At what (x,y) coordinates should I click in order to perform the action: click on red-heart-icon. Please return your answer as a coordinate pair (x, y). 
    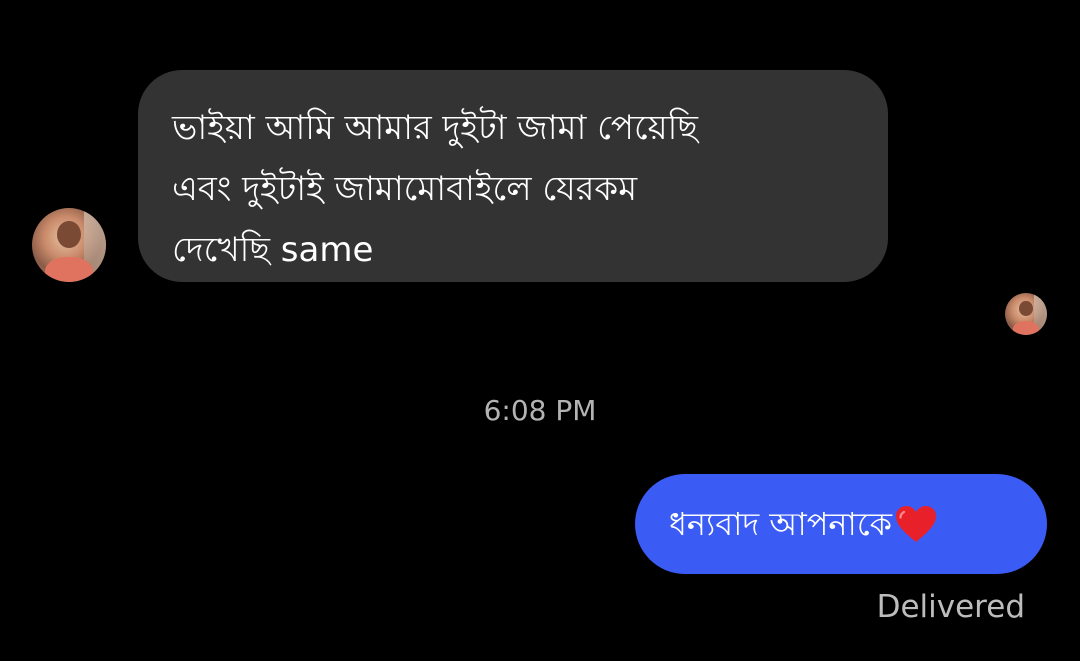
    Looking at the image, I should click on (916, 524).